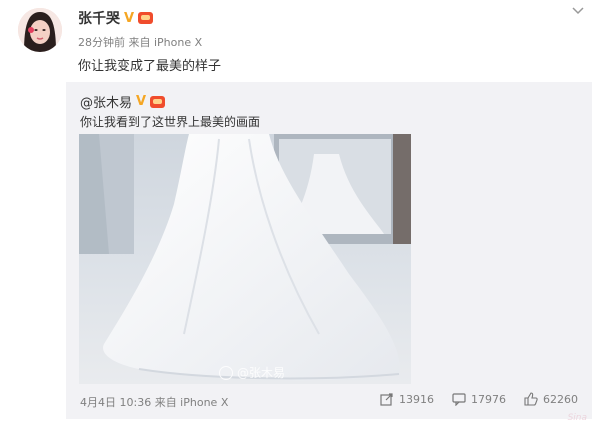  Describe the element at coordinates (106, 101) in the screenshot. I see `repost-author-text: @张木易` at that location.